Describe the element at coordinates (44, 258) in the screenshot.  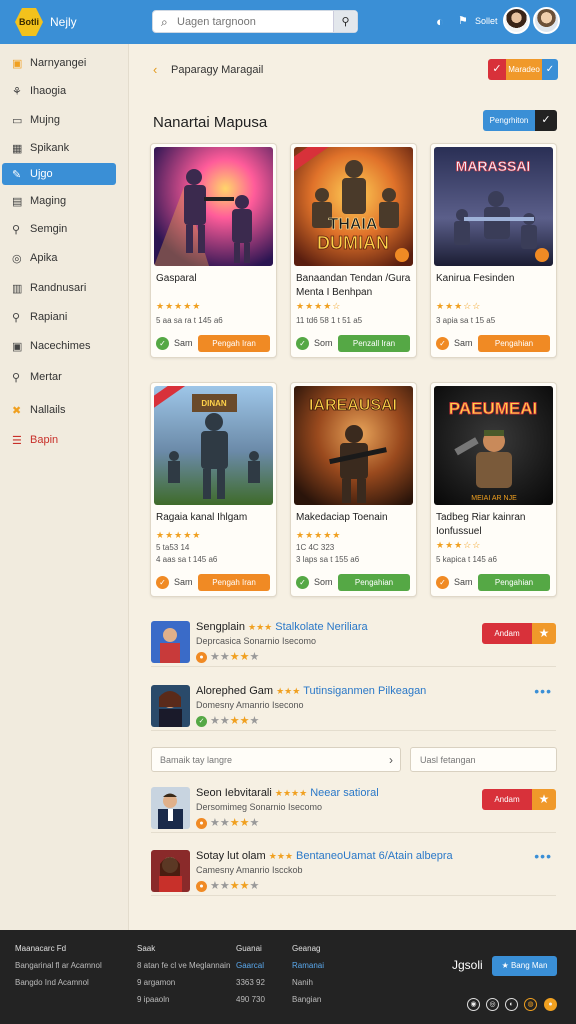
I see `sidebar-item-label: Apika` at that location.